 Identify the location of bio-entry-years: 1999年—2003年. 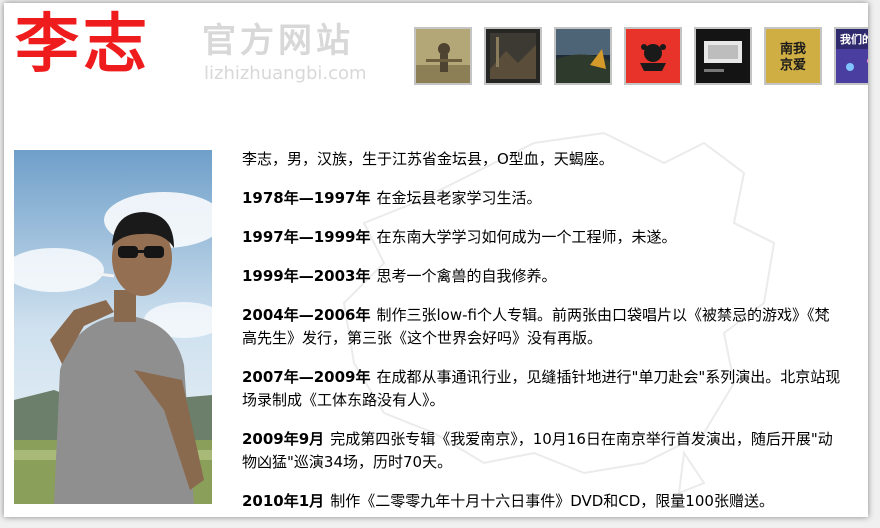
(306, 276).